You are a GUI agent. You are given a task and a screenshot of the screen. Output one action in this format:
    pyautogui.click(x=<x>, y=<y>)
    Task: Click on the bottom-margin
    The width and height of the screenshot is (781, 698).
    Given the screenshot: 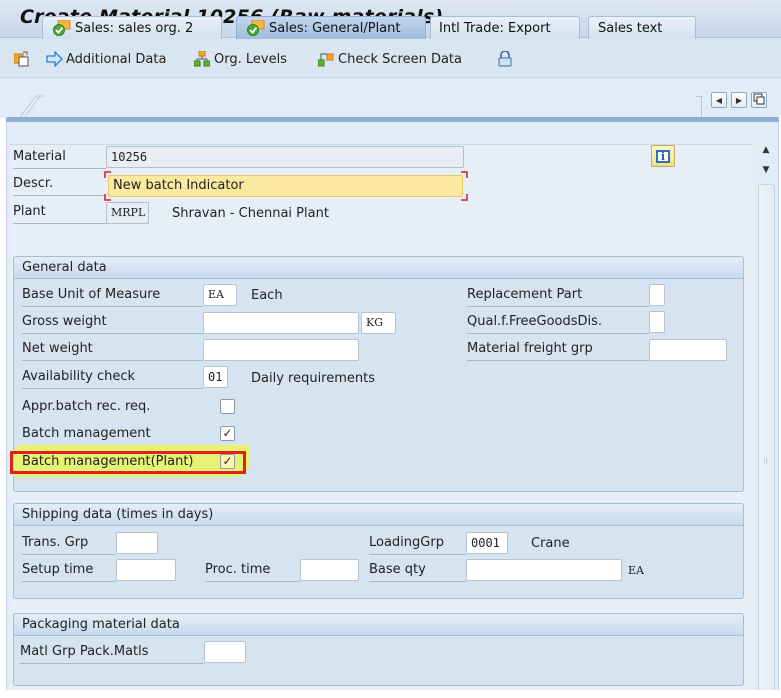 What is the action you would take?
    pyautogui.click(x=390, y=694)
    